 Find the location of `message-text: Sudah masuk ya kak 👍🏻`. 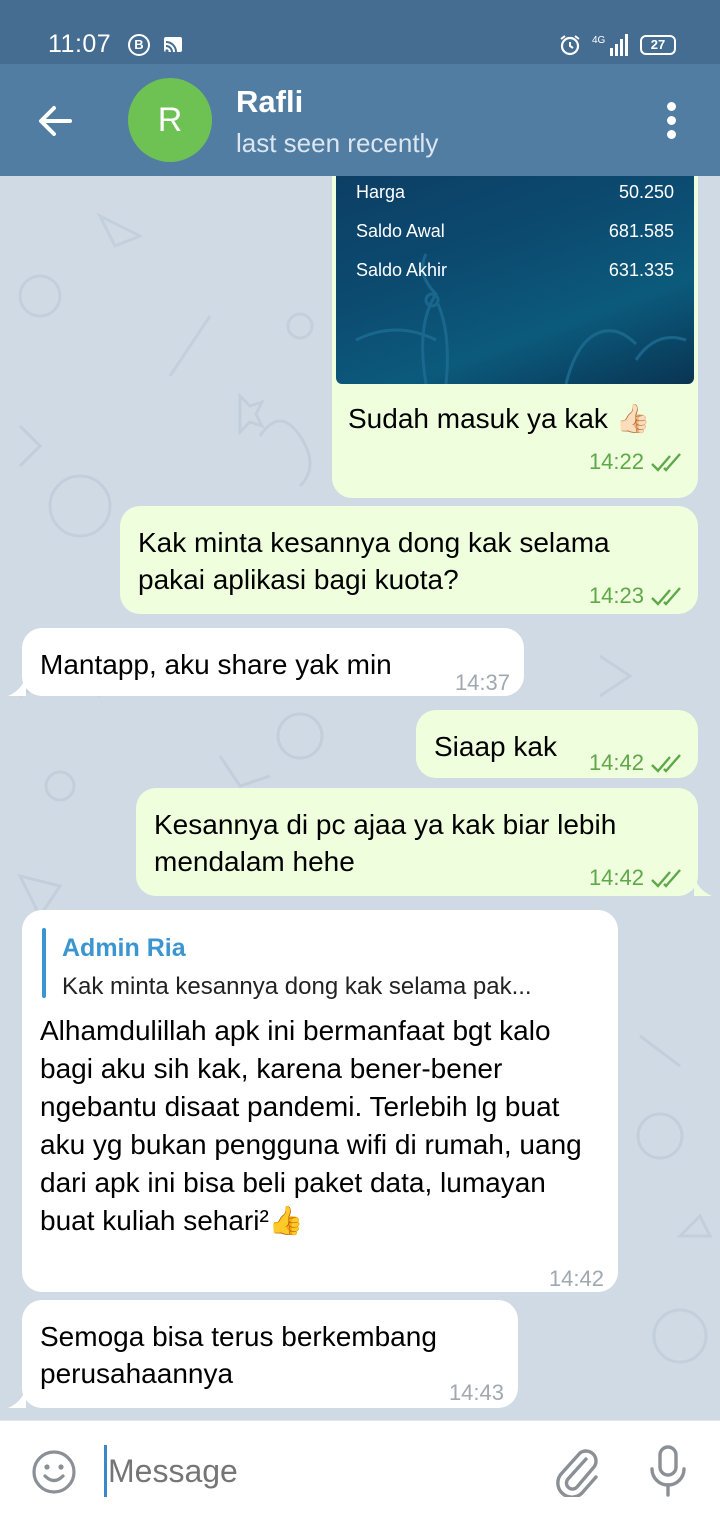

message-text: Sudah masuk ya kak 👍🏻 is located at coordinates (499, 418).